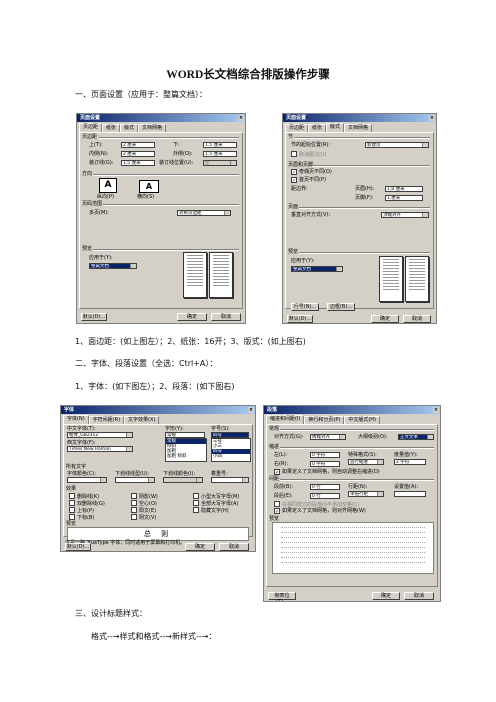  I want to click on tab-strip: 缩进和间距(I) 换行和分页(P) 中文版式(H), so click(323, 419).